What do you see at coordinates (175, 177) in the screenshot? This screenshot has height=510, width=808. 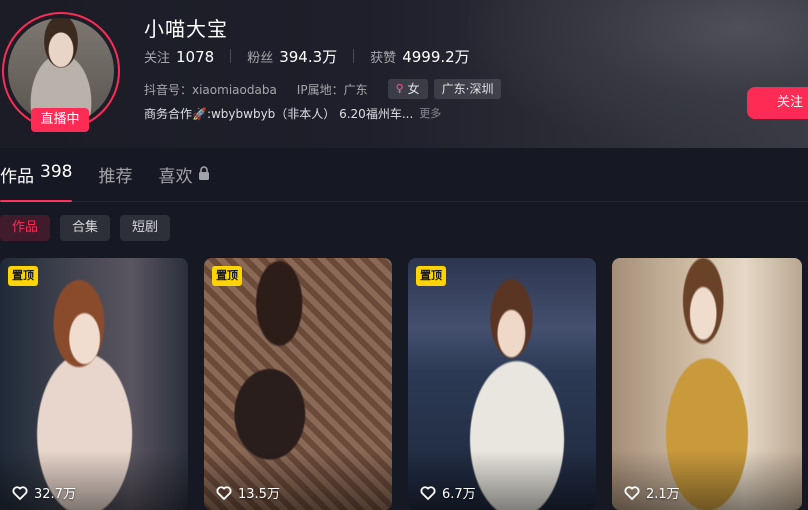 I see `tab-label: 喜欢` at bounding box center [175, 177].